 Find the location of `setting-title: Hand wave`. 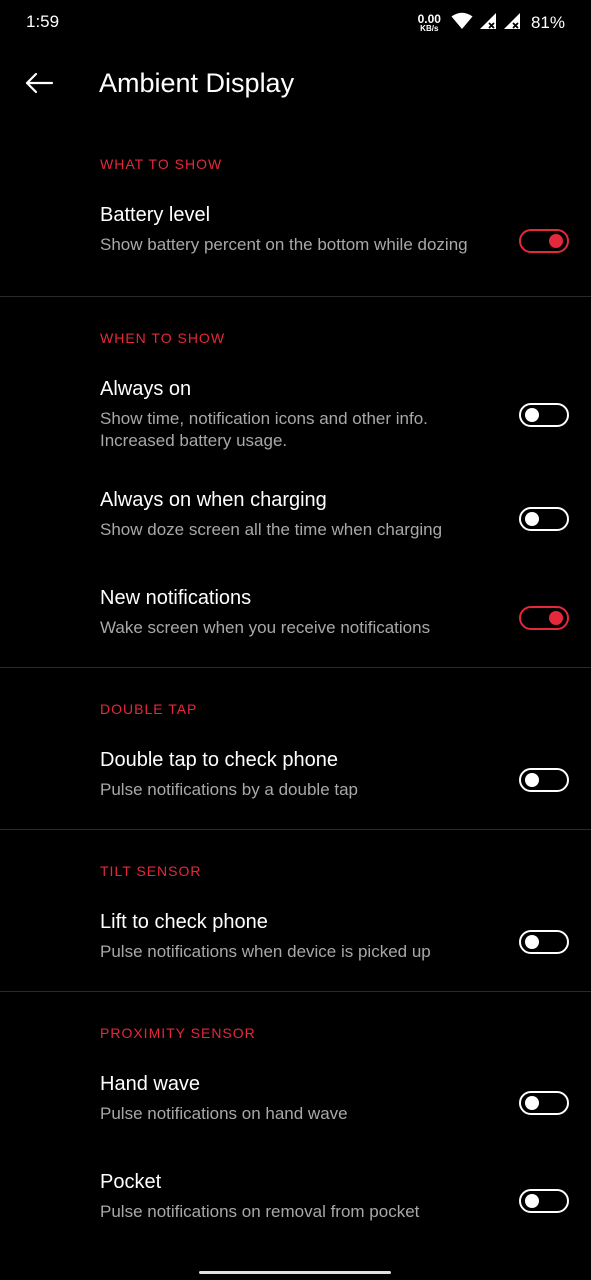

setting-title: Hand wave is located at coordinates (150, 1084).